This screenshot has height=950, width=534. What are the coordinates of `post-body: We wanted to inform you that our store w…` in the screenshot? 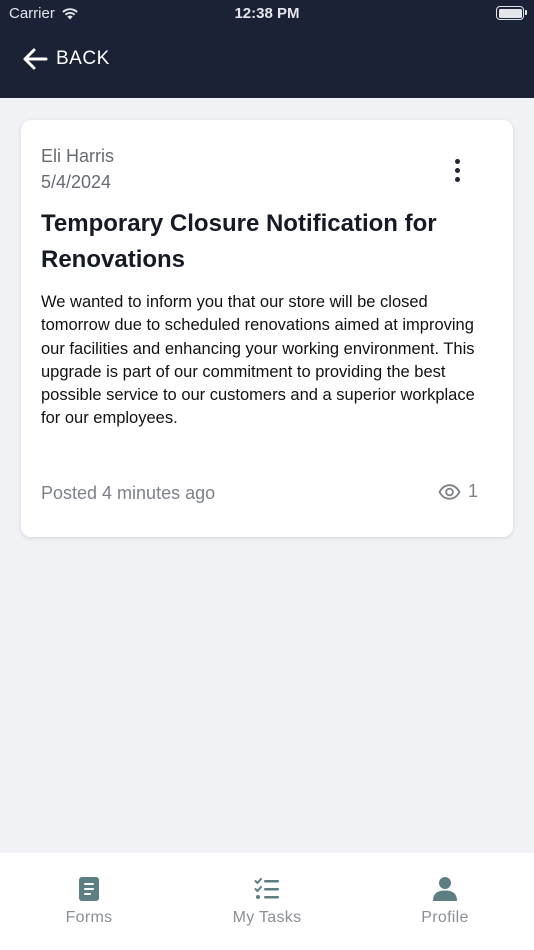 It's located at (258, 360).